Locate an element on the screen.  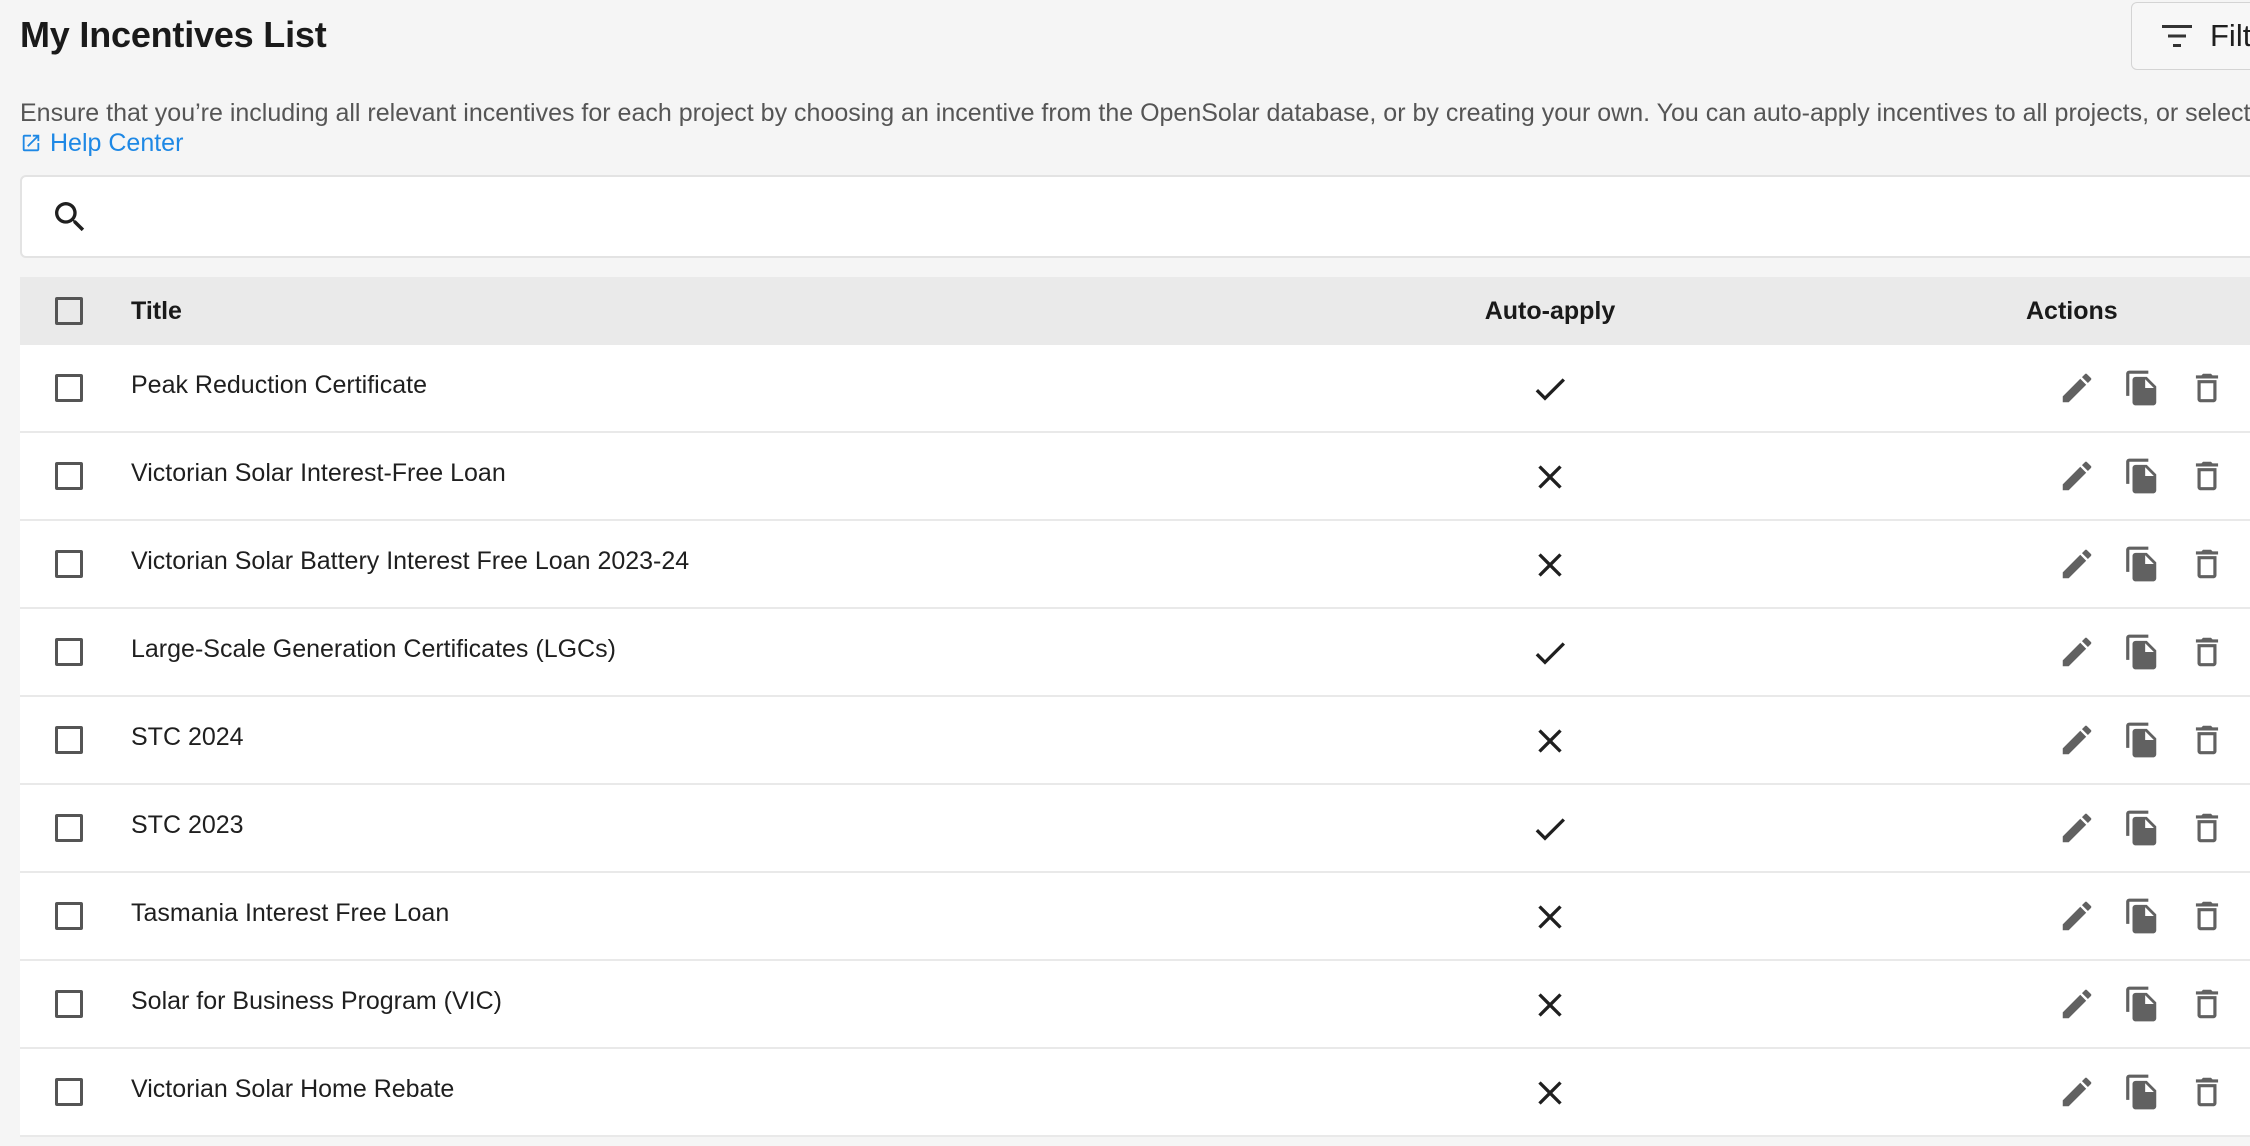
table-row: STC 2024 is located at coordinates (1135, 741).